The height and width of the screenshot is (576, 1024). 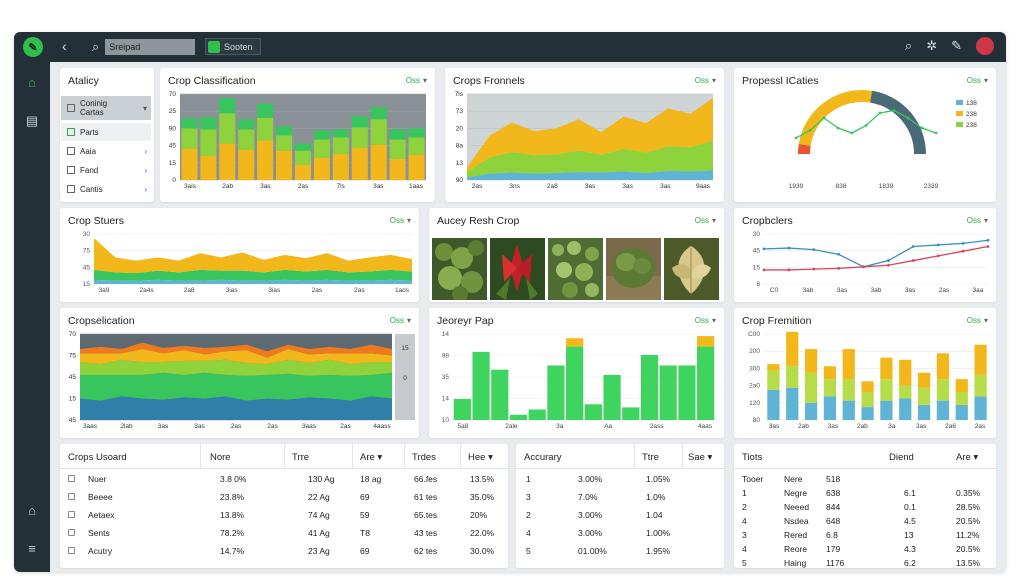 What do you see at coordinates (106, 151) in the screenshot?
I see `menu-item-aaia: Aaia ›` at bounding box center [106, 151].